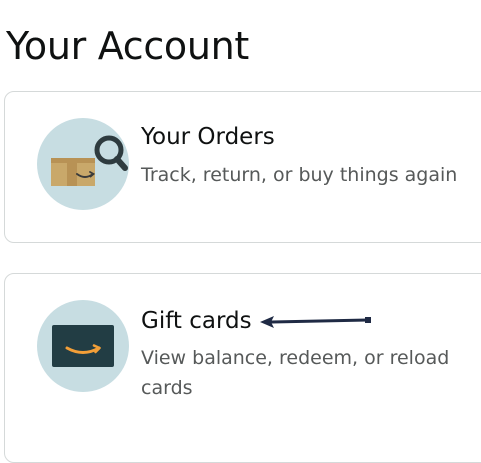 The width and height of the screenshot is (481, 463). Describe the element at coordinates (83, 164) in the screenshot. I see `orders-icon` at that location.